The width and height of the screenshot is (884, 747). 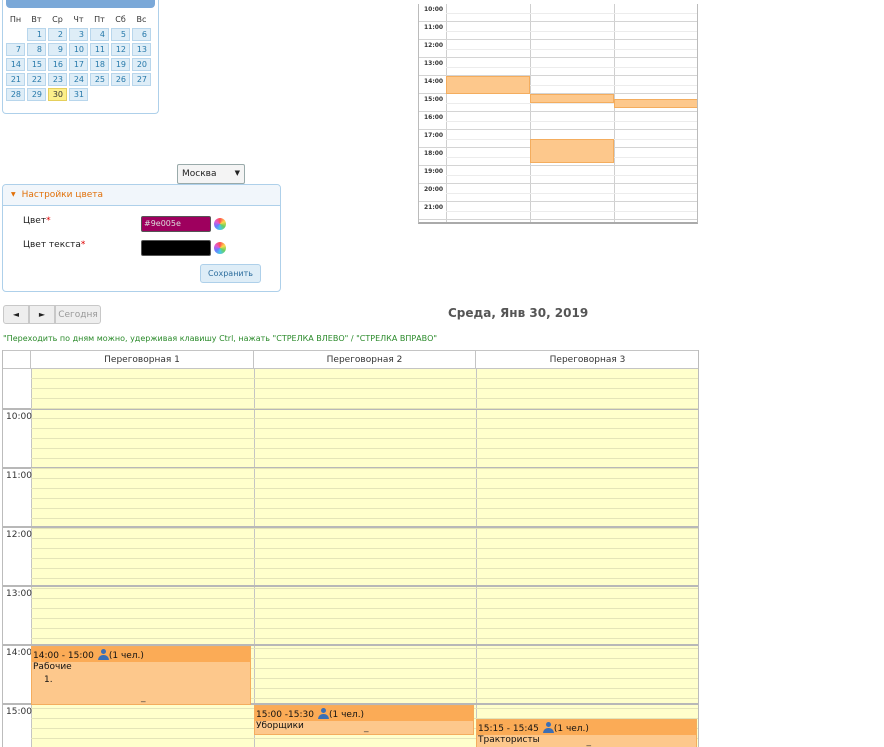 What do you see at coordinates (36, 79) in the screenshot?
I see `calendar-day: 22` at bounding box center [36, 79].